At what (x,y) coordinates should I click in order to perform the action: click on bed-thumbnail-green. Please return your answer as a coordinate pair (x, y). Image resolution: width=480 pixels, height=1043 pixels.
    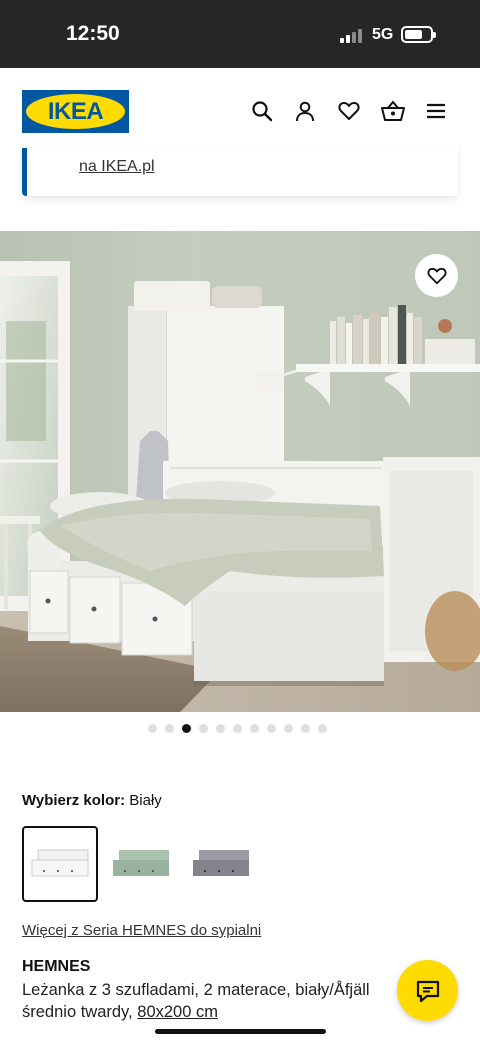
    Looking at the image, I should click on (141, 863).